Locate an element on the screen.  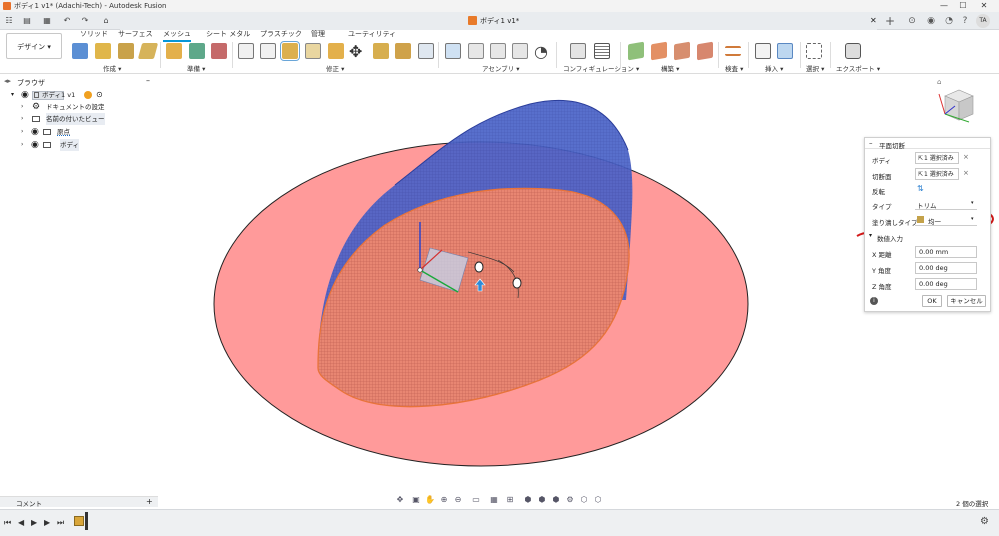
plane-selector-value: 1 選択済み is located at coordinates (939, 174).